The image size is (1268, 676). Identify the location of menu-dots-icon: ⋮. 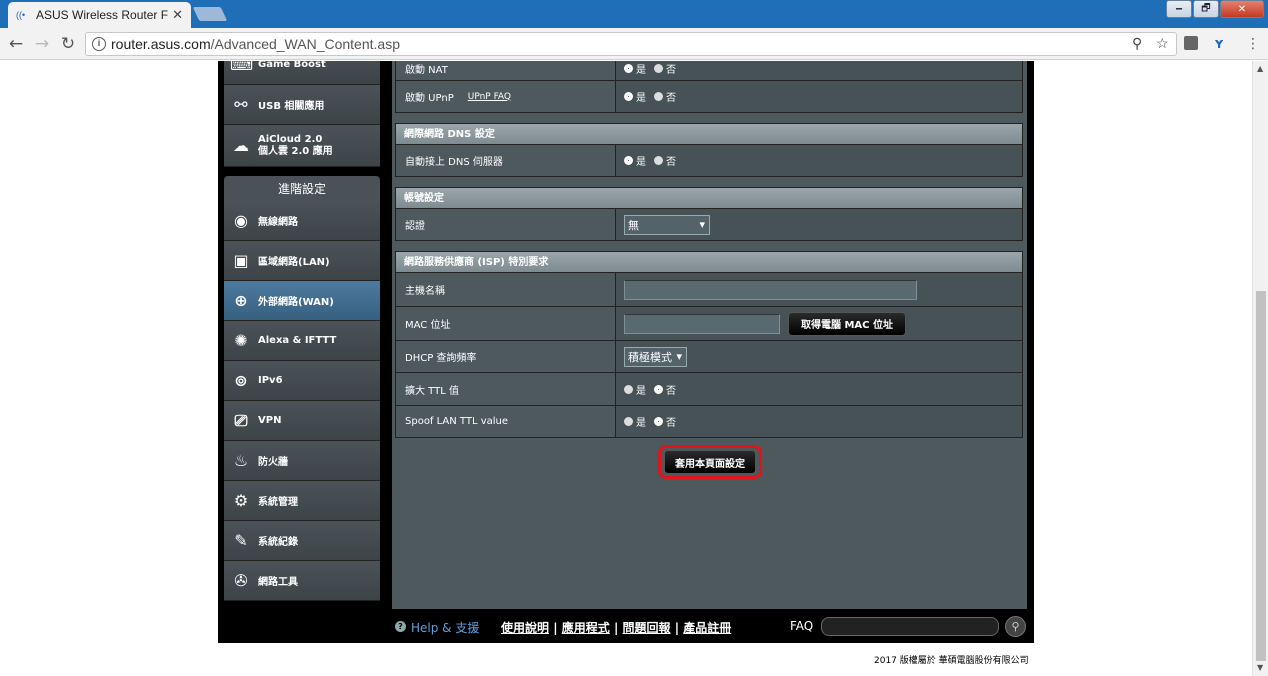
(1253, 44).